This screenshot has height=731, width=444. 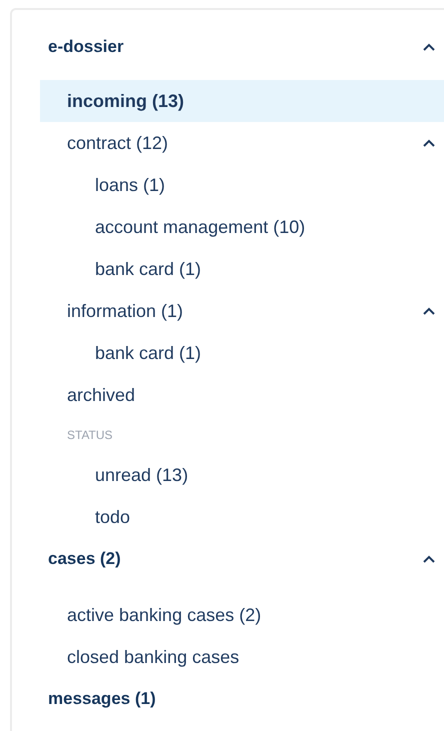 I want to click on nav-item: incoming (13), so click(x=242, y=101).